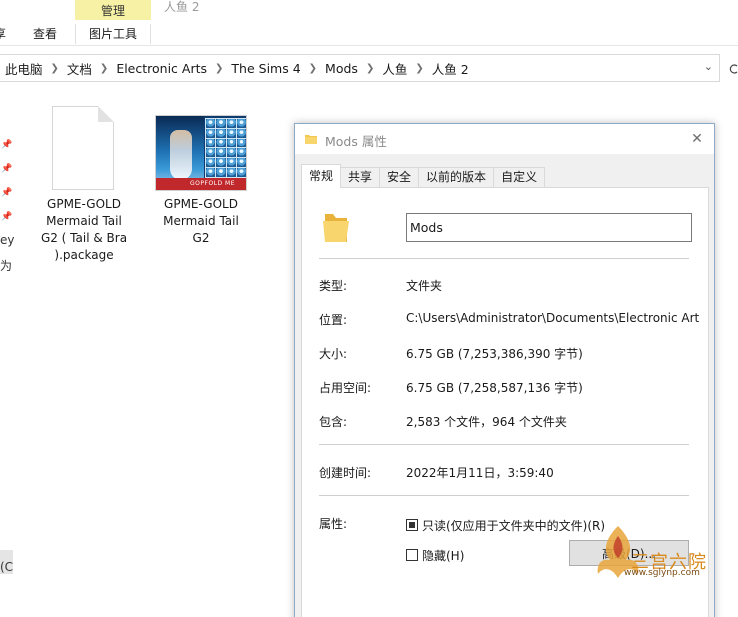 This screenshot has height=617, width=738. What do you see at coordinates (79, 68) in the screenshot?
I see `breadcrumb-documents: 文档` at bounding box center [79, 68].